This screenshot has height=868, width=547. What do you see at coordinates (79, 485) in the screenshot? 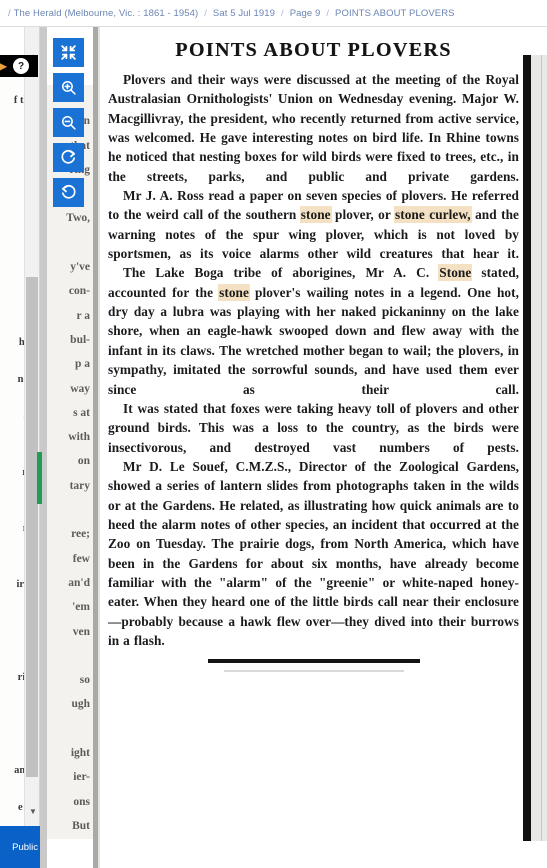
I see `background-text-line: tary` at bounding box center [79, 485].